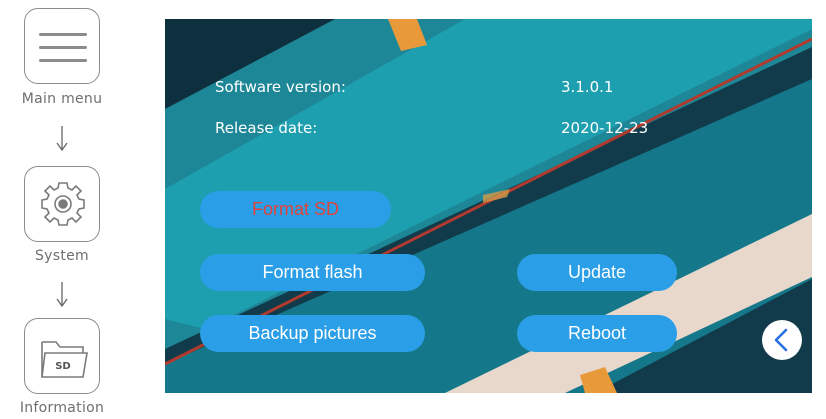 The image size is (826, 419). Describe the element at coordinates (62, 99) in the screenshot. I see `main-menu-label: Main menu` at that location.